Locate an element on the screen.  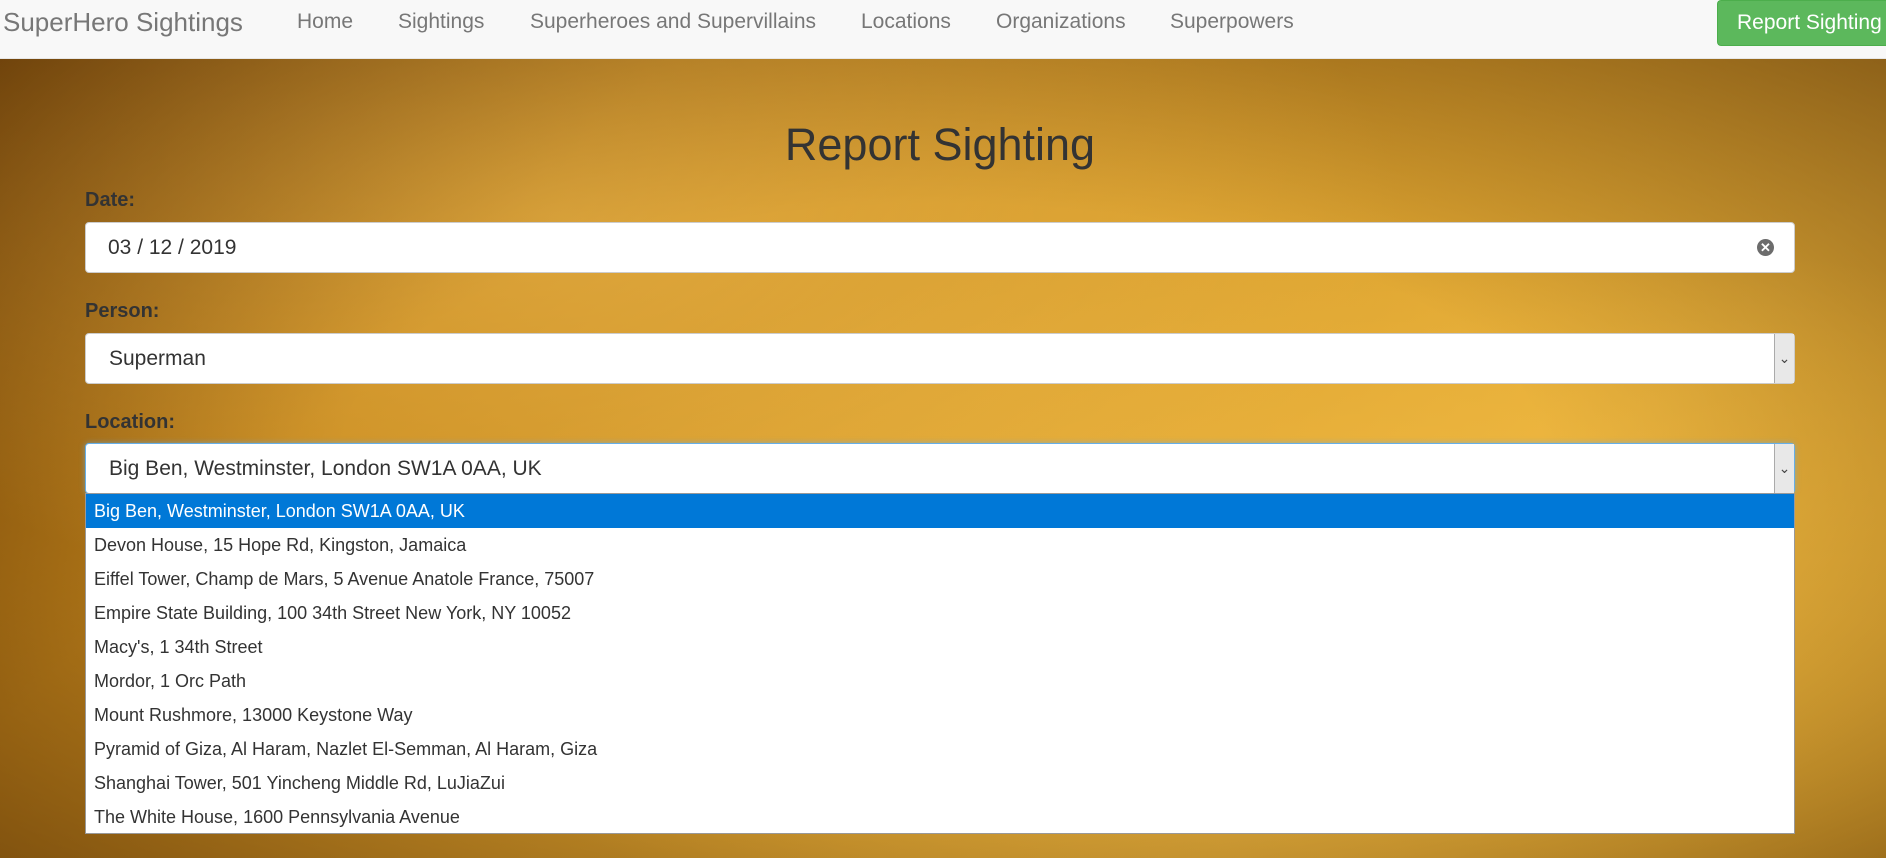
clear-icon: ✕ is located at coordinates (1765, 247).